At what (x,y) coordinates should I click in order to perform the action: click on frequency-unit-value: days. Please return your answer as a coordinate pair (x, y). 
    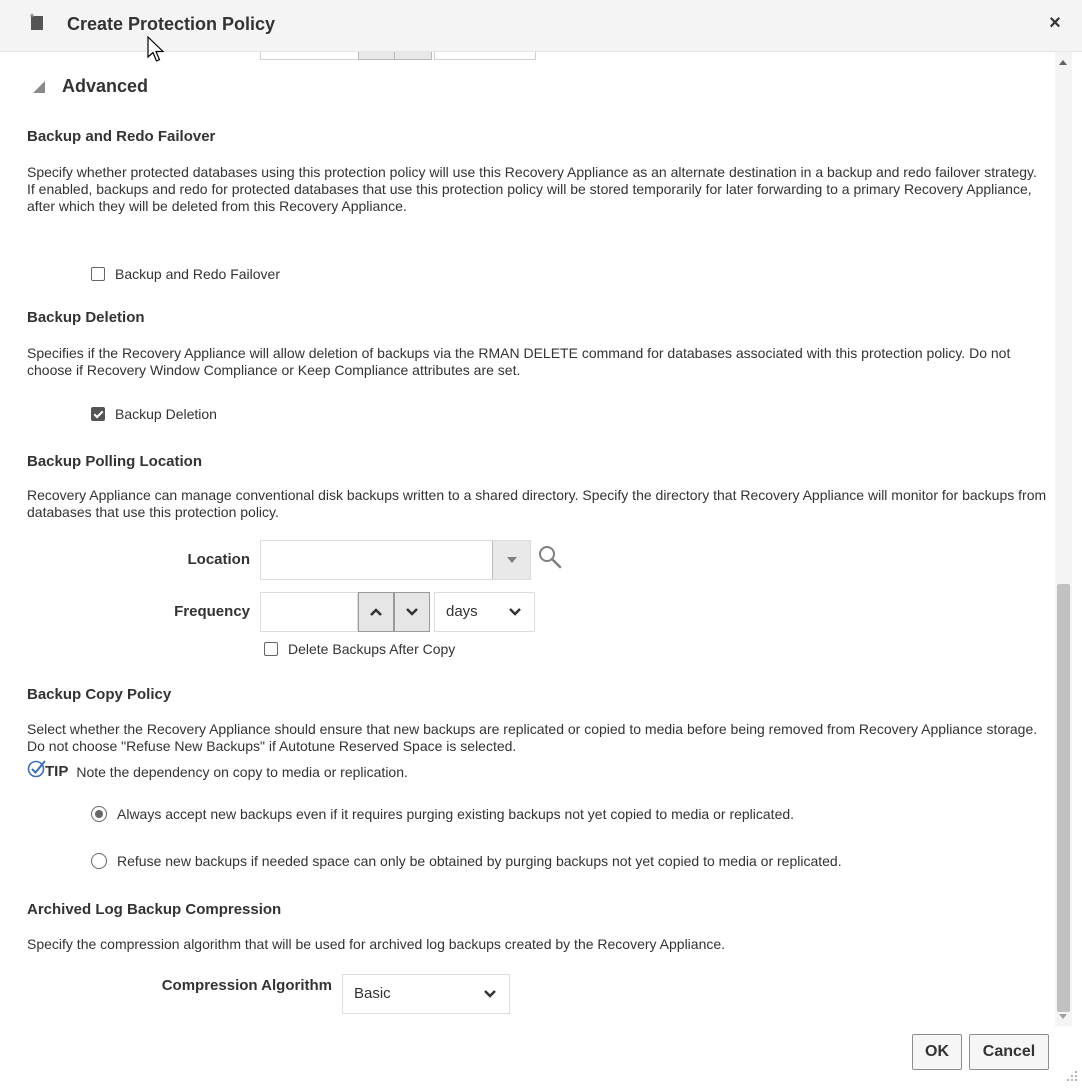
    Looking at the image, I should click on (462, 611).